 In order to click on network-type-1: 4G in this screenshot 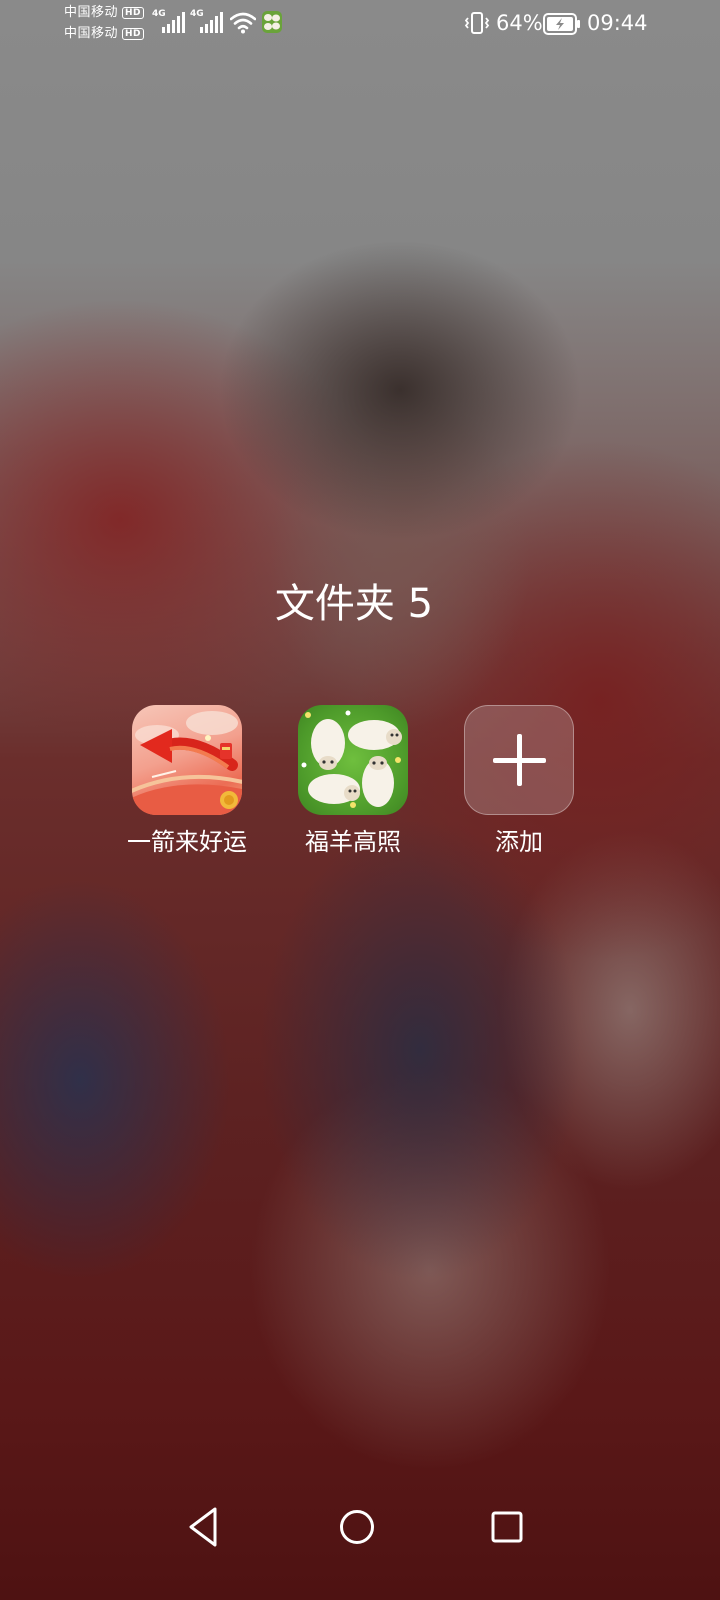, I will do `click(159, 14)`.